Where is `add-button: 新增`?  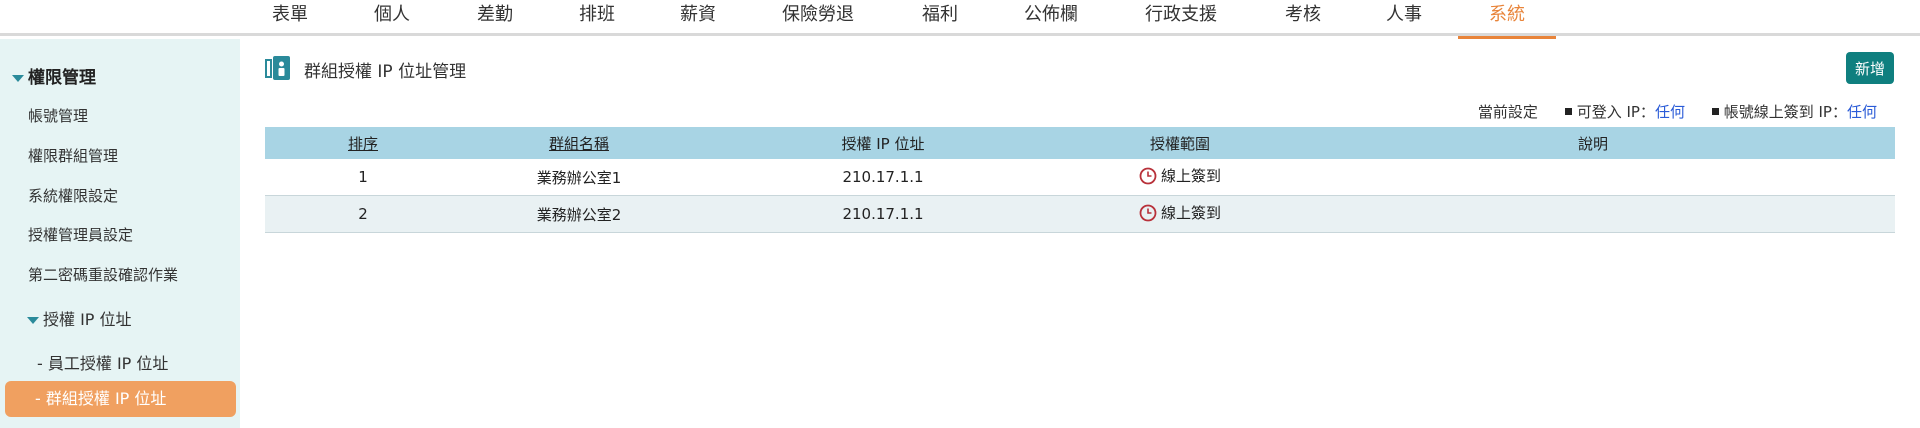
add-button: 新增 is located at coordinates (1870, 68).